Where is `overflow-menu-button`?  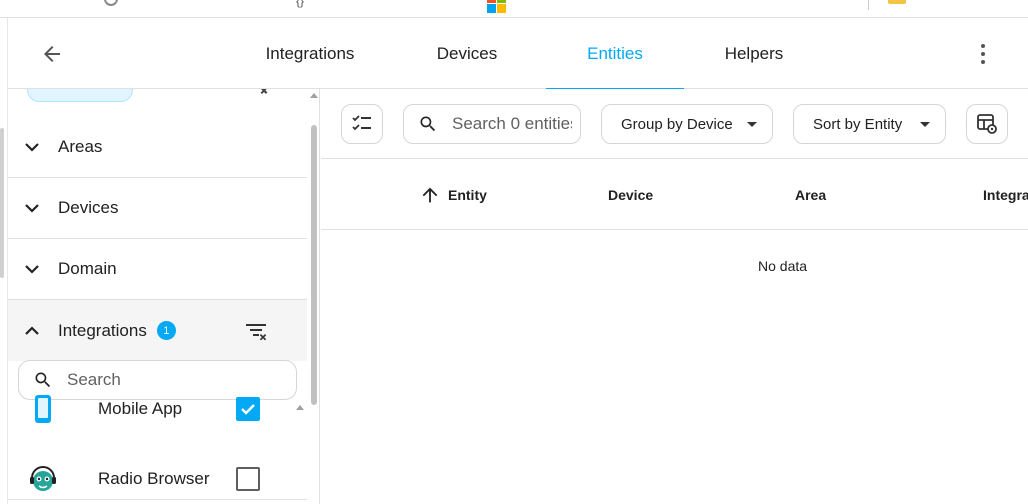 overflow-menu-button is located at coordinates (983, 54).